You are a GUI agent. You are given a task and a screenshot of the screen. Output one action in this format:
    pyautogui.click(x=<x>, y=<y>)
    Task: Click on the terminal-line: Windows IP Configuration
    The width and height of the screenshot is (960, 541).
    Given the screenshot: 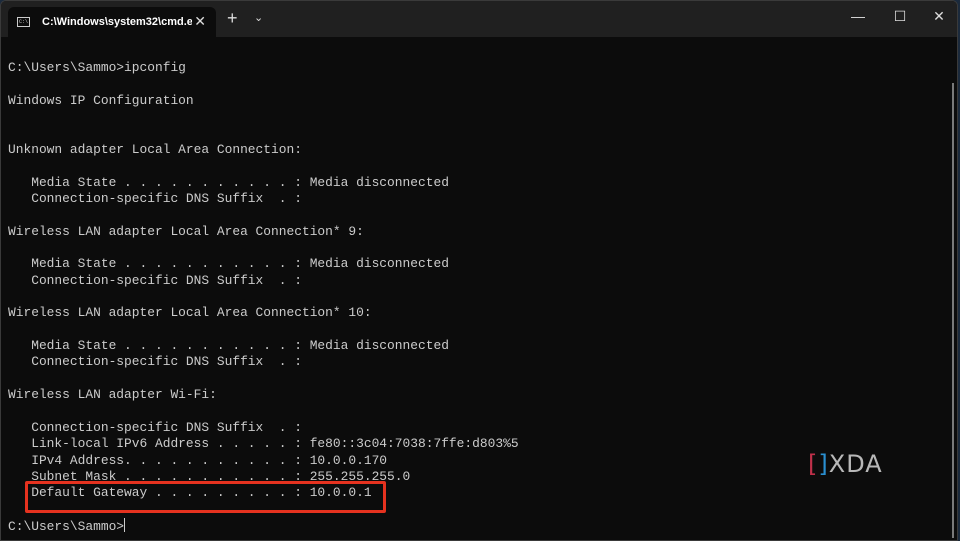 What is the action you would take?
    pyautogui.click(x=101, y=100)
    